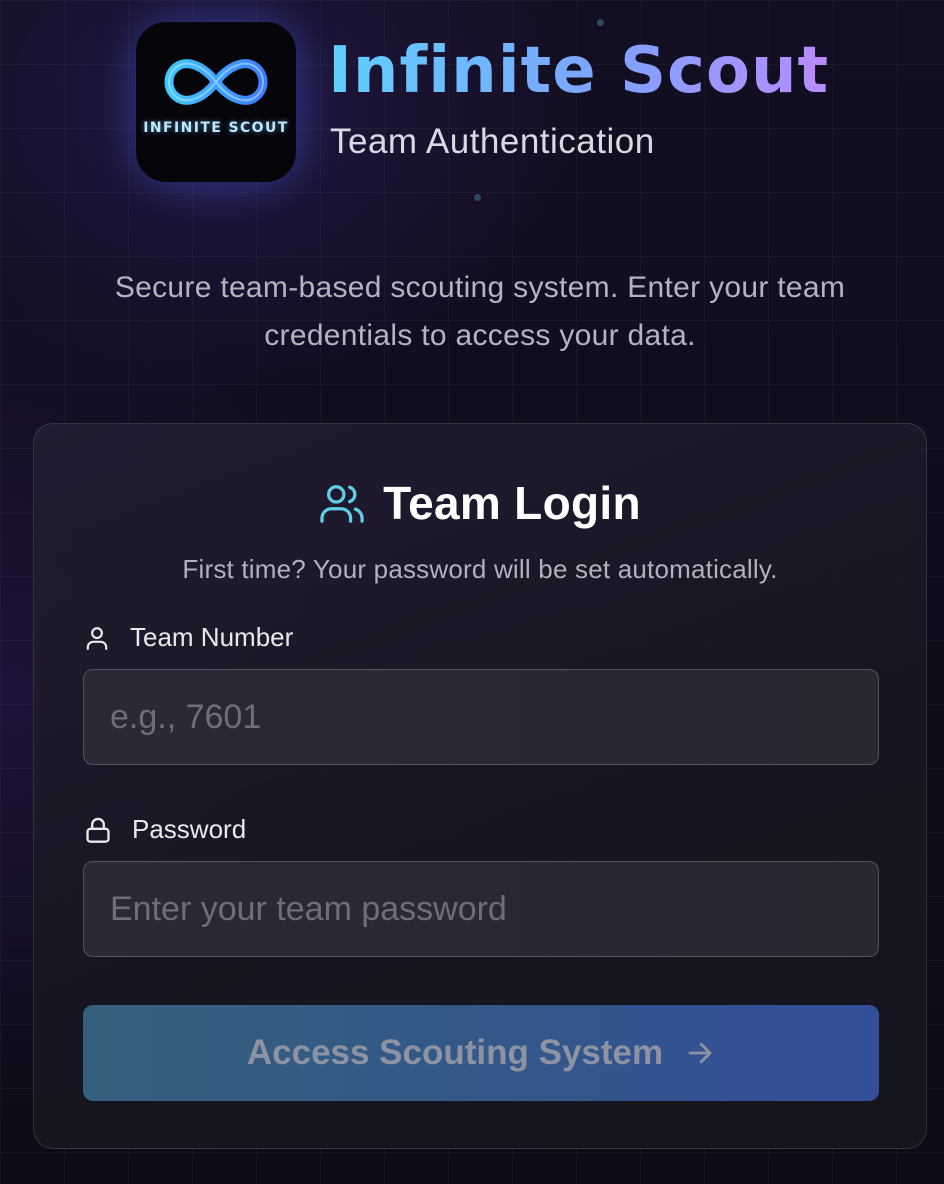  Describe the element at coordinates (492, 141) in the screenshot. I see `app-subtitle: Team Authentication` at that location.